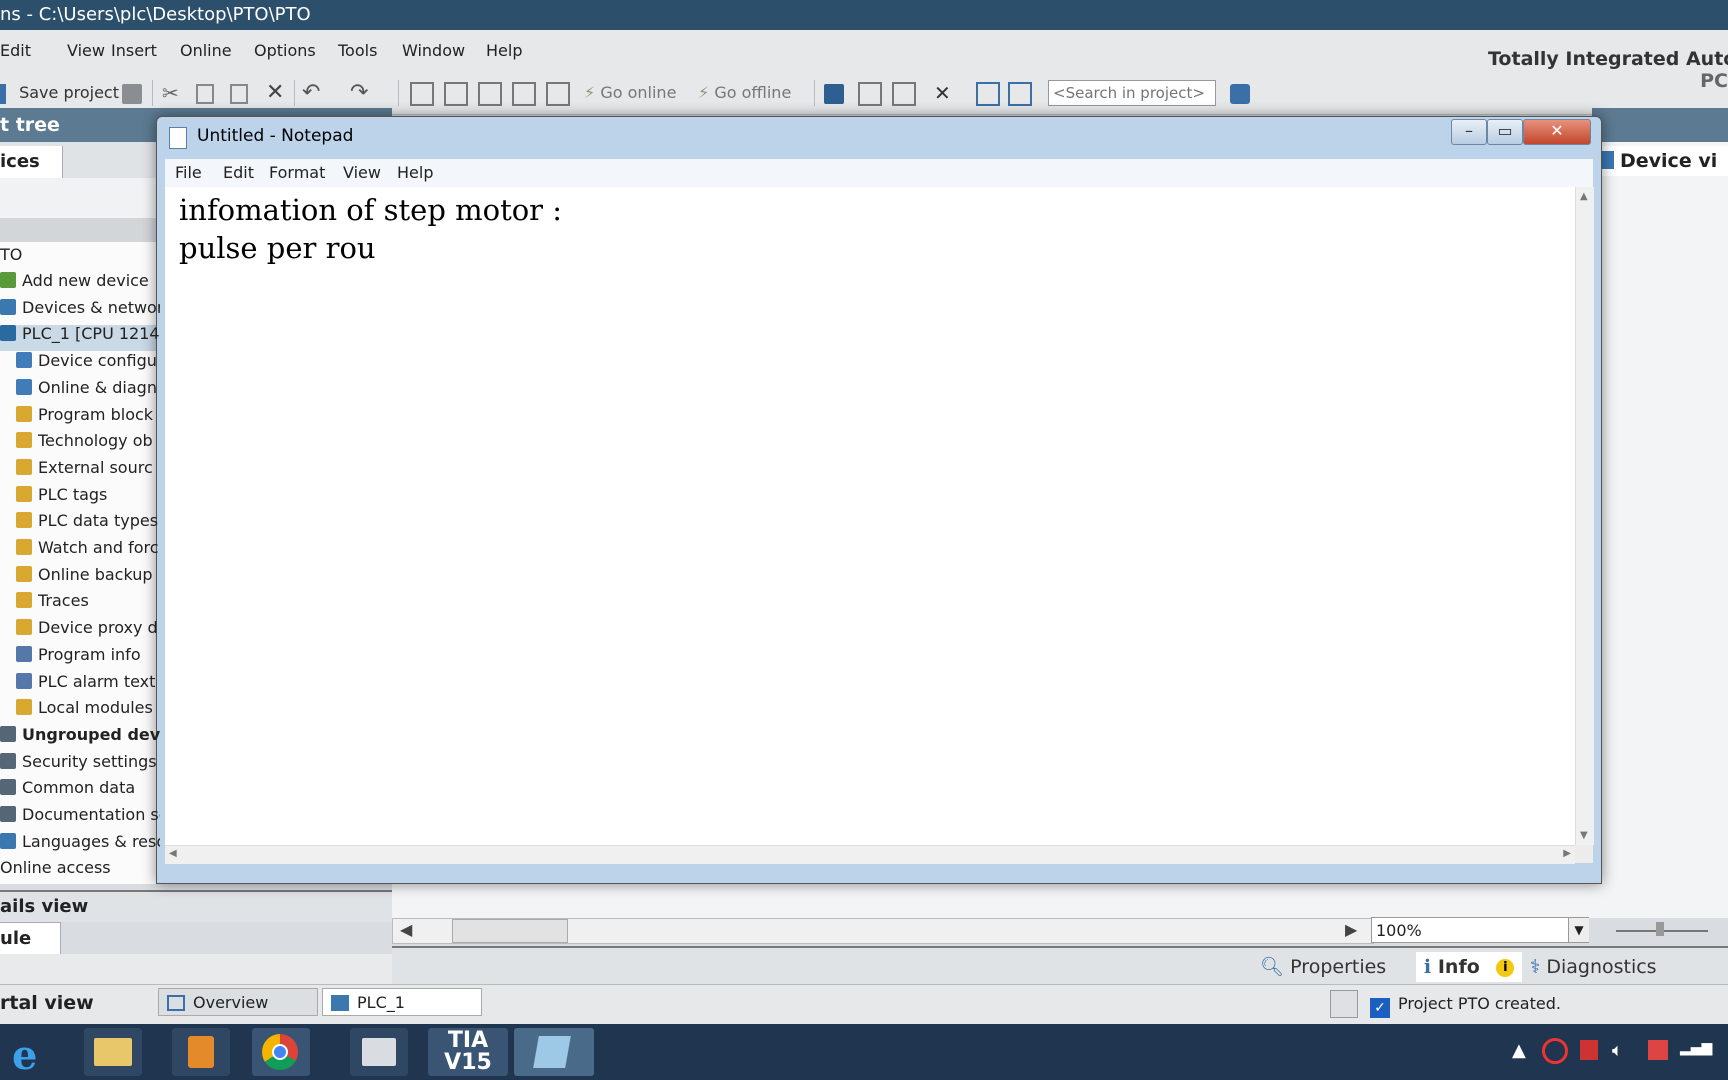  Describe the element at coordinates (510, 931) in the screenshot. I see `editor-scroll-thumb` at that location.